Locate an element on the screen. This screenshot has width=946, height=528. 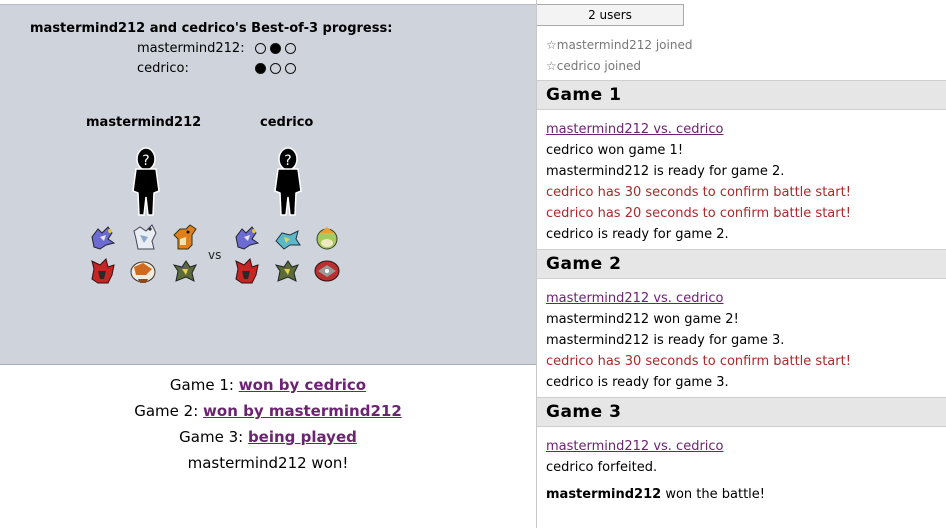
game2-battle-link: mastermind212 vs. cedrico is located at coordinates (635, 298).